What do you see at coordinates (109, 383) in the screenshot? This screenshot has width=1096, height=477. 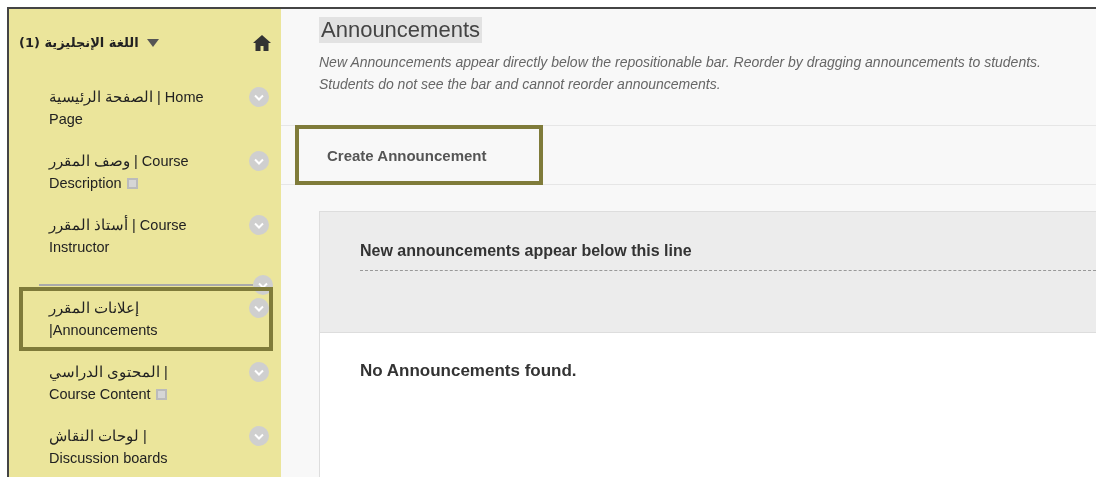 I see `sidebar-item-label: المحتوى الدراسي | Course Content` at bounding box center [109, 383].